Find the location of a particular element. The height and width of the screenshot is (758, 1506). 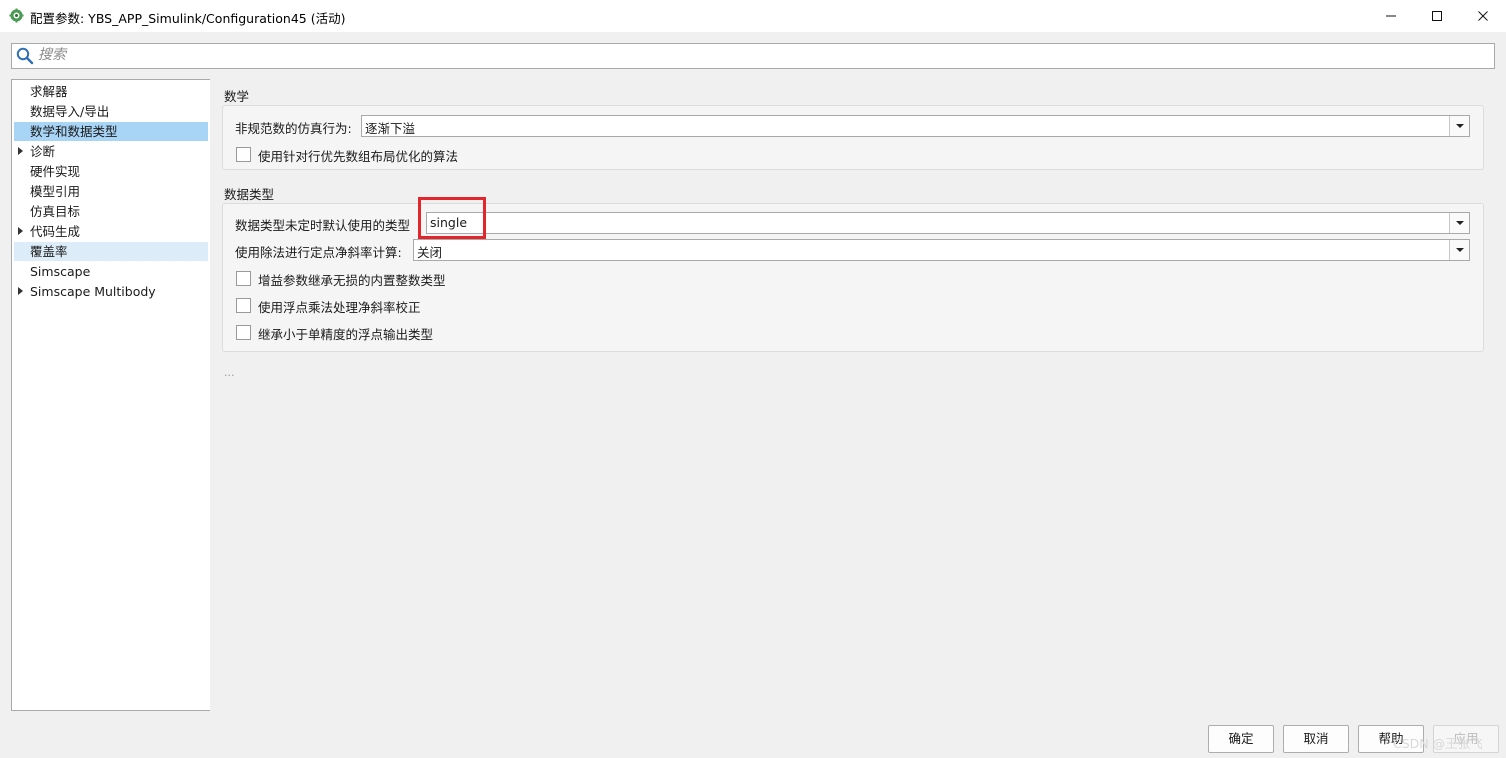

tree-item-simulation-target: 仿真目标 is located at coordinates (111, 211).